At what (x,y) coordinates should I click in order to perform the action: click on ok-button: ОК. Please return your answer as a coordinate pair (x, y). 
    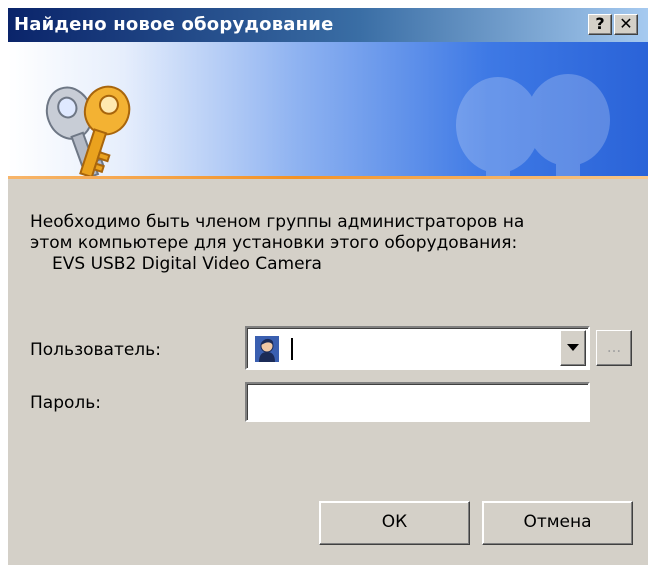
    Looking at the image, I should click on (394, 523).